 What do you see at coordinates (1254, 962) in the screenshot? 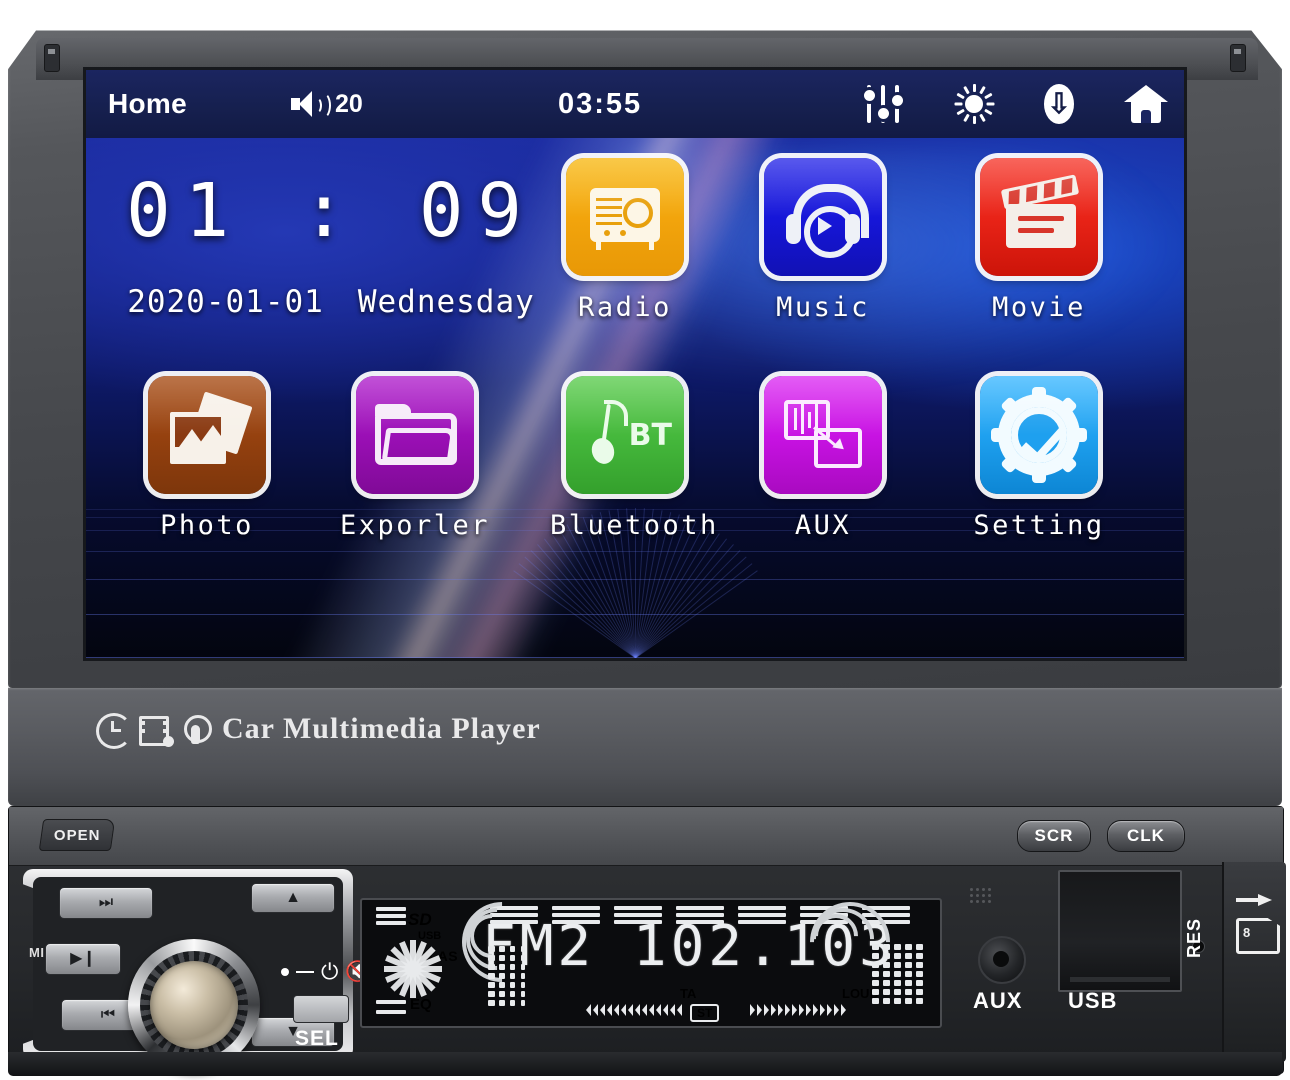
I see `sd-slot-panel: 8` at bounding box center [1254, 962].